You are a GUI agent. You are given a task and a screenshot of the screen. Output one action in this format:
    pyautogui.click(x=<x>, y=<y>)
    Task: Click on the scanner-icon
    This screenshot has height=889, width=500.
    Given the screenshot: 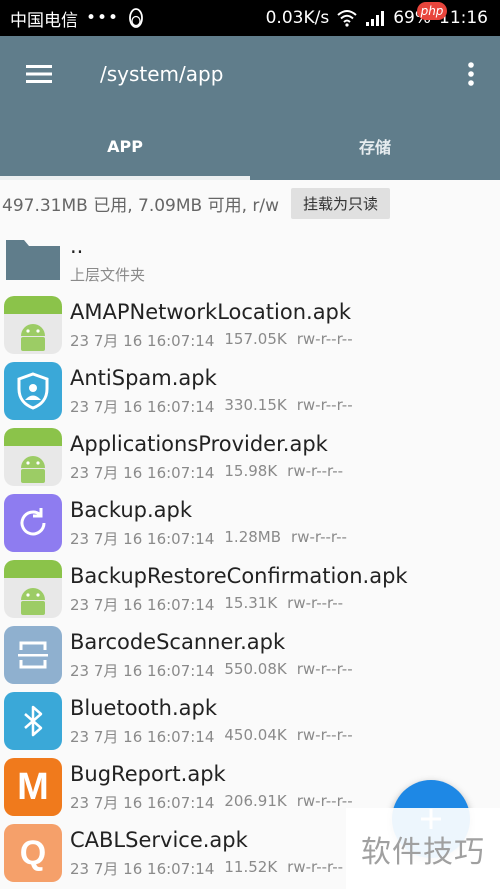 What is the action you would take?
    pyautogui.click(x=33, y=655)
    